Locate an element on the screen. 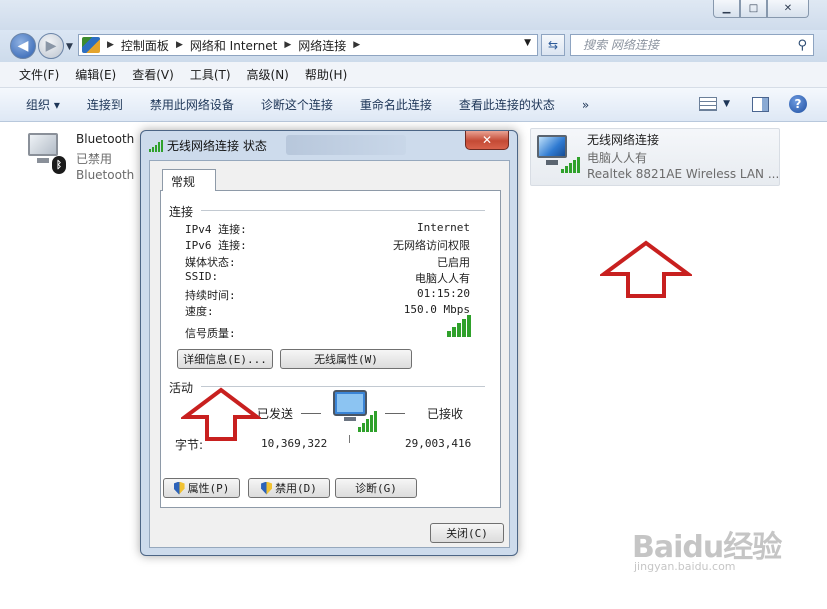 This screenshot has width=827, height=609. bytes-sent-value: 10,369,322 is located at coordinates (294, 443).